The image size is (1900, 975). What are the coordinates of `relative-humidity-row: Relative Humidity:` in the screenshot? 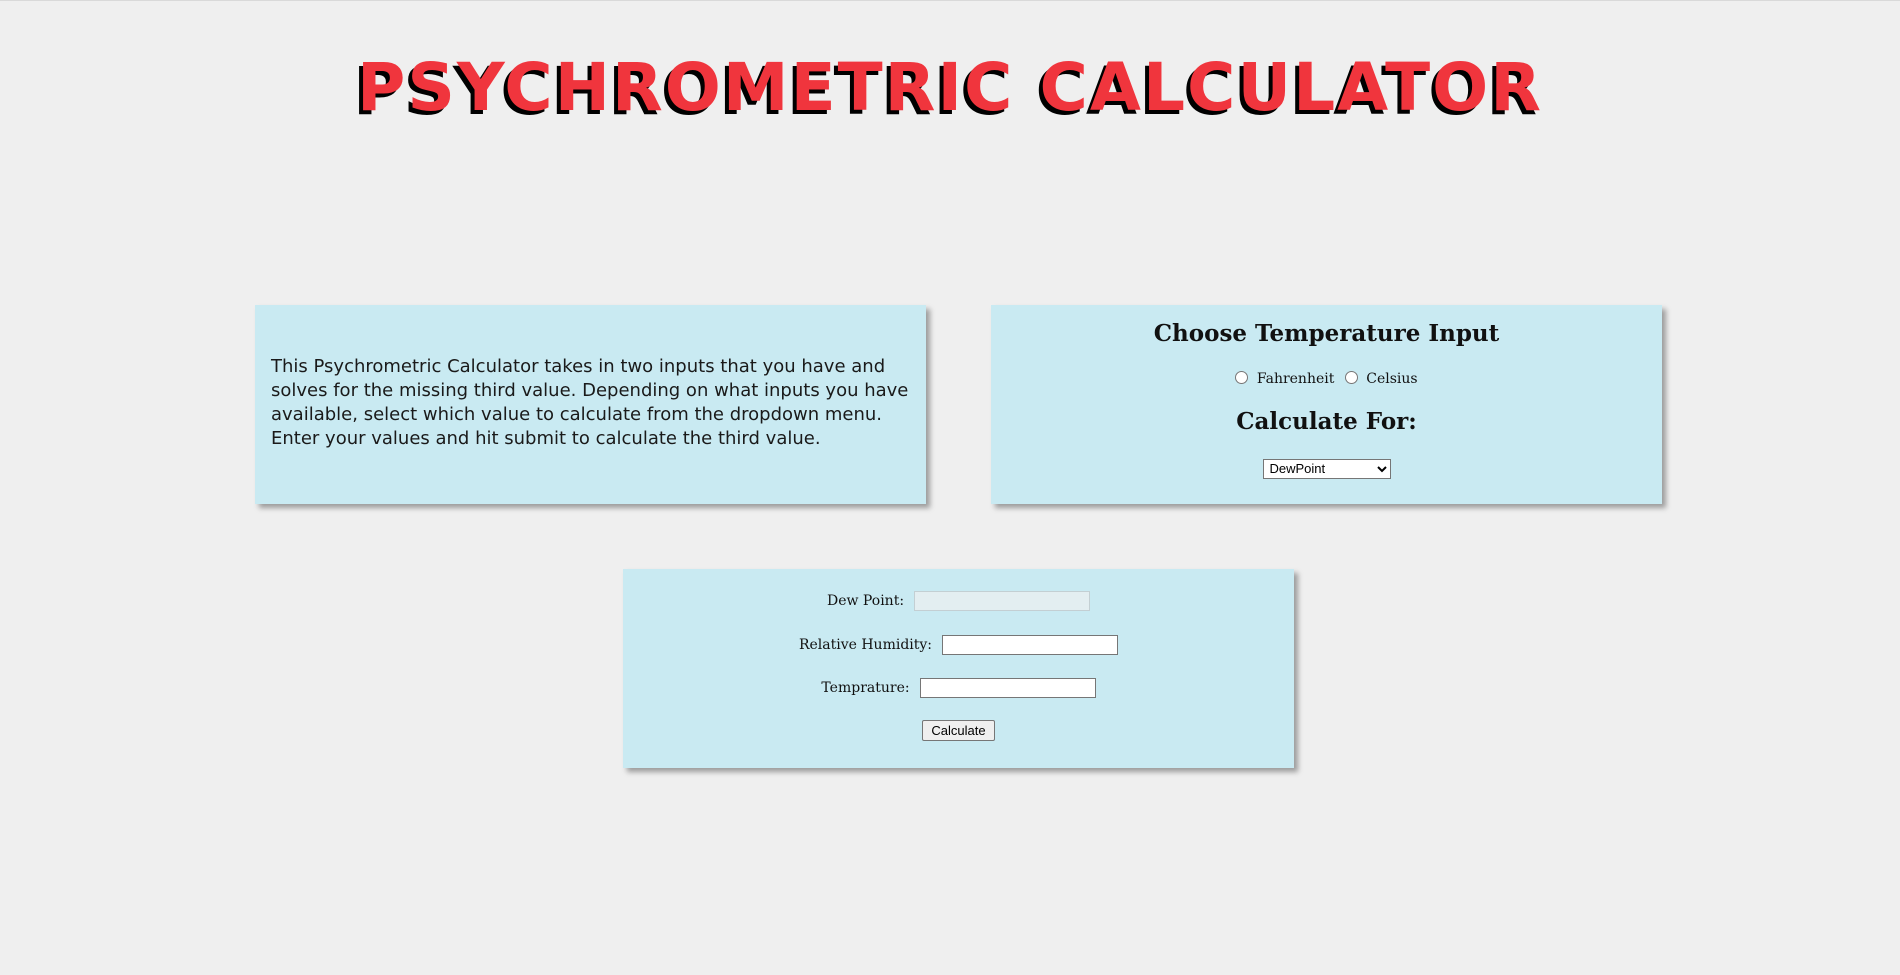 It's located at (958, 645).